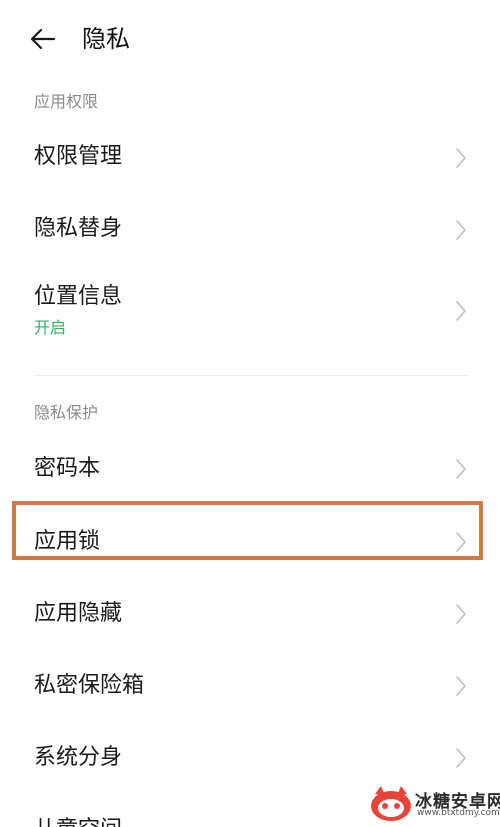  I want to click on row-label: 私密保险箱, so click(89, 685).